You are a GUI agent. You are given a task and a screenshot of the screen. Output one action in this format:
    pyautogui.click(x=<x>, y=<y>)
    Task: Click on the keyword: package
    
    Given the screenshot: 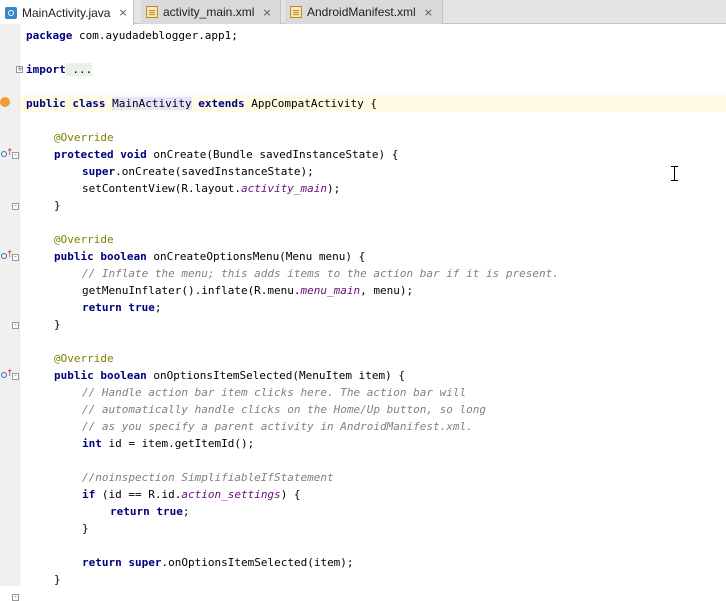 What is the action you would take?
    pyautogui.click(x=49, y=35)
    